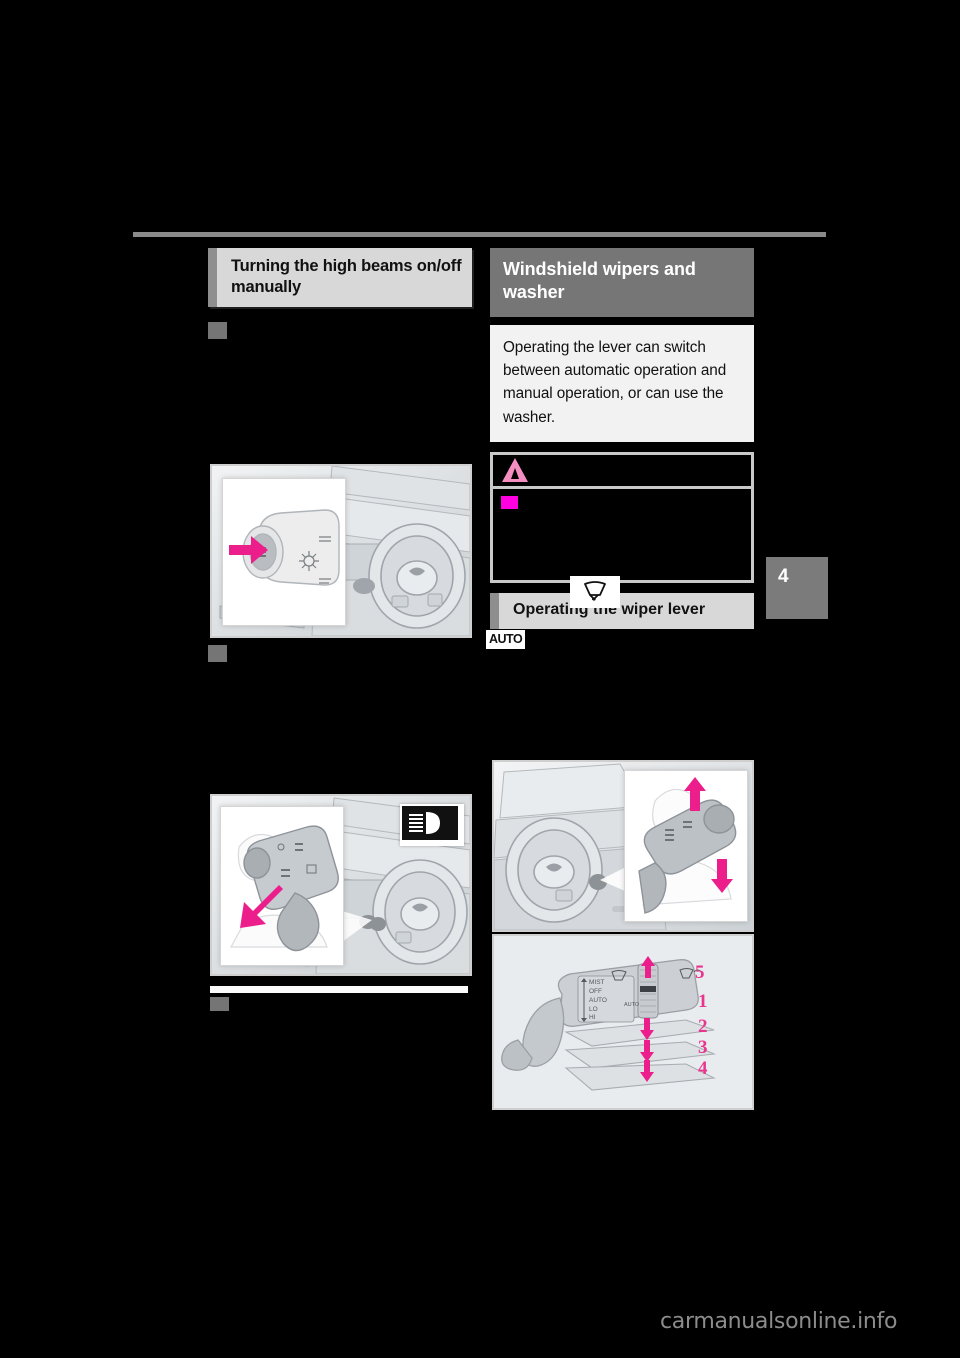 The image size is (960, 1358). I want to click on lever-pull-drawing, so click(284, 888).